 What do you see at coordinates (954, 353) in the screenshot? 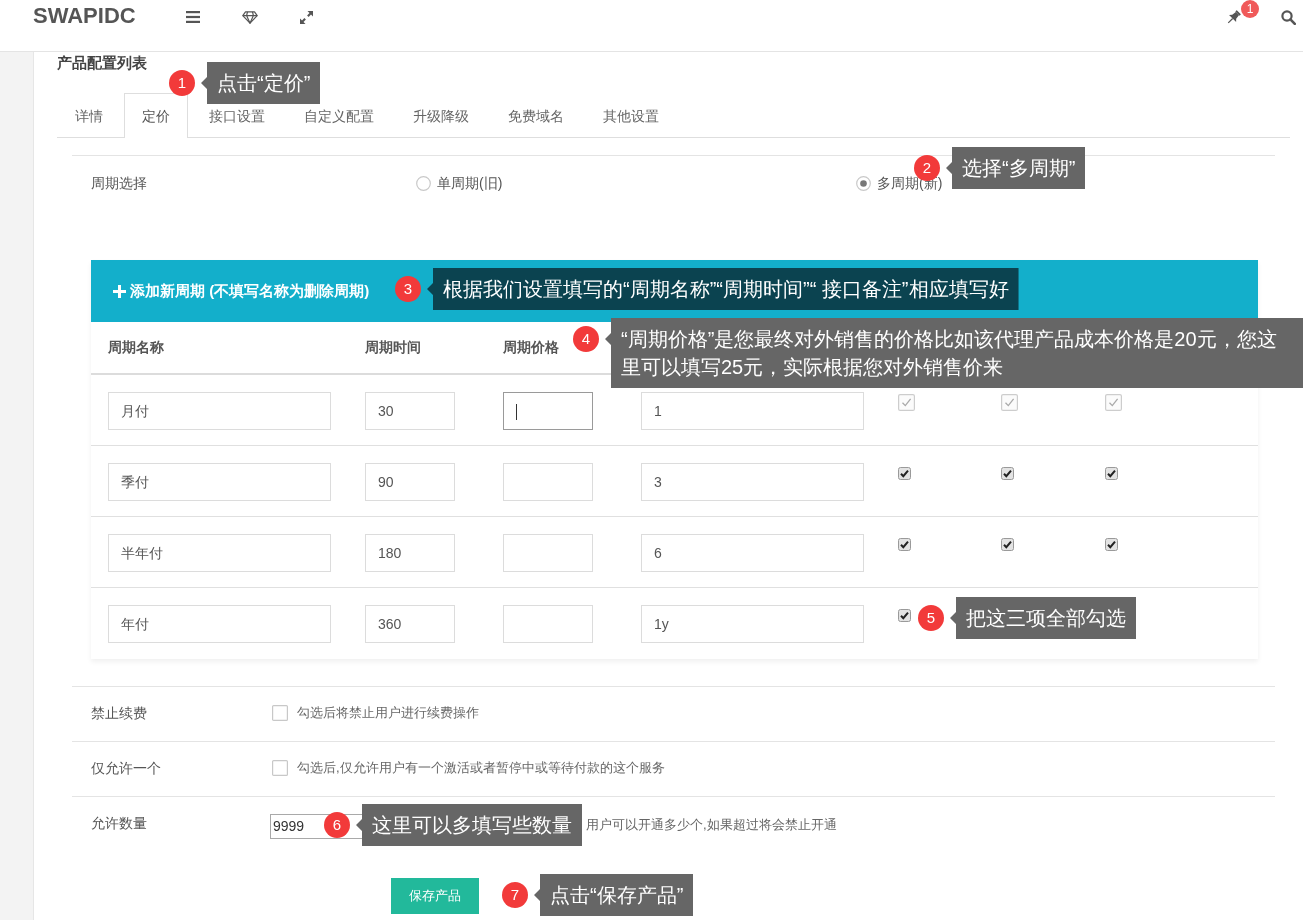
I see `callout-tooltip: “周期价格”是您最终对外销售的价格比如该代理产品成本价格是20元，您这里可以填写25元，实际根据您对外销售价来` at bounding box center [954, 353].